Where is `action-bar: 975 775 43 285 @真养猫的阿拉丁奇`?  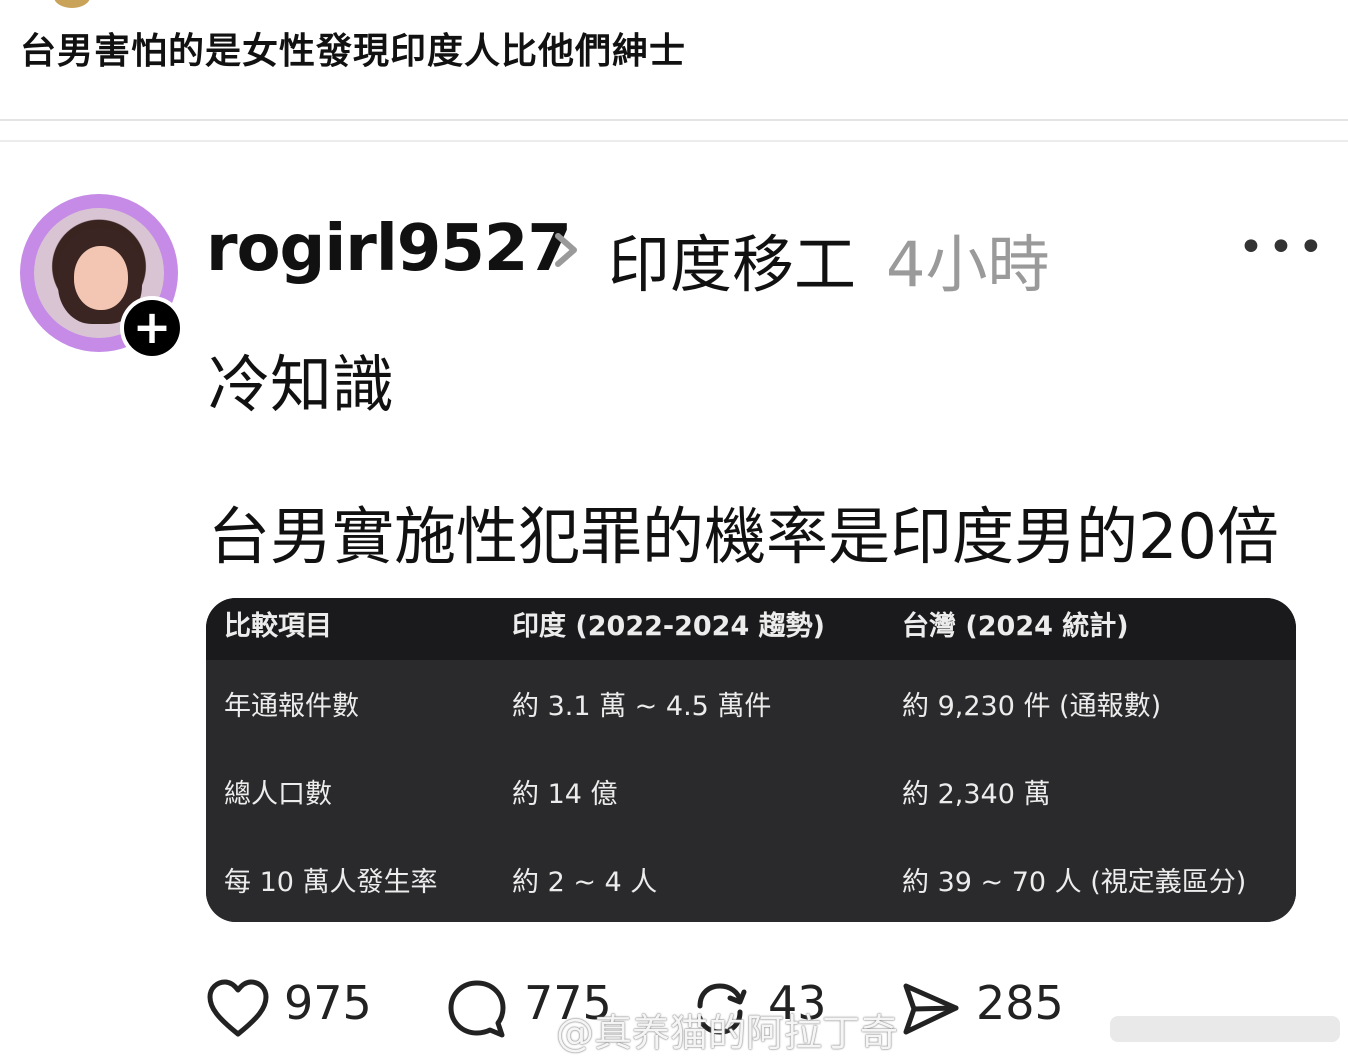 action-bar: 975 775 43 285 @真养猫的阿拉丁奇 is located at coordinates (674, 1013).